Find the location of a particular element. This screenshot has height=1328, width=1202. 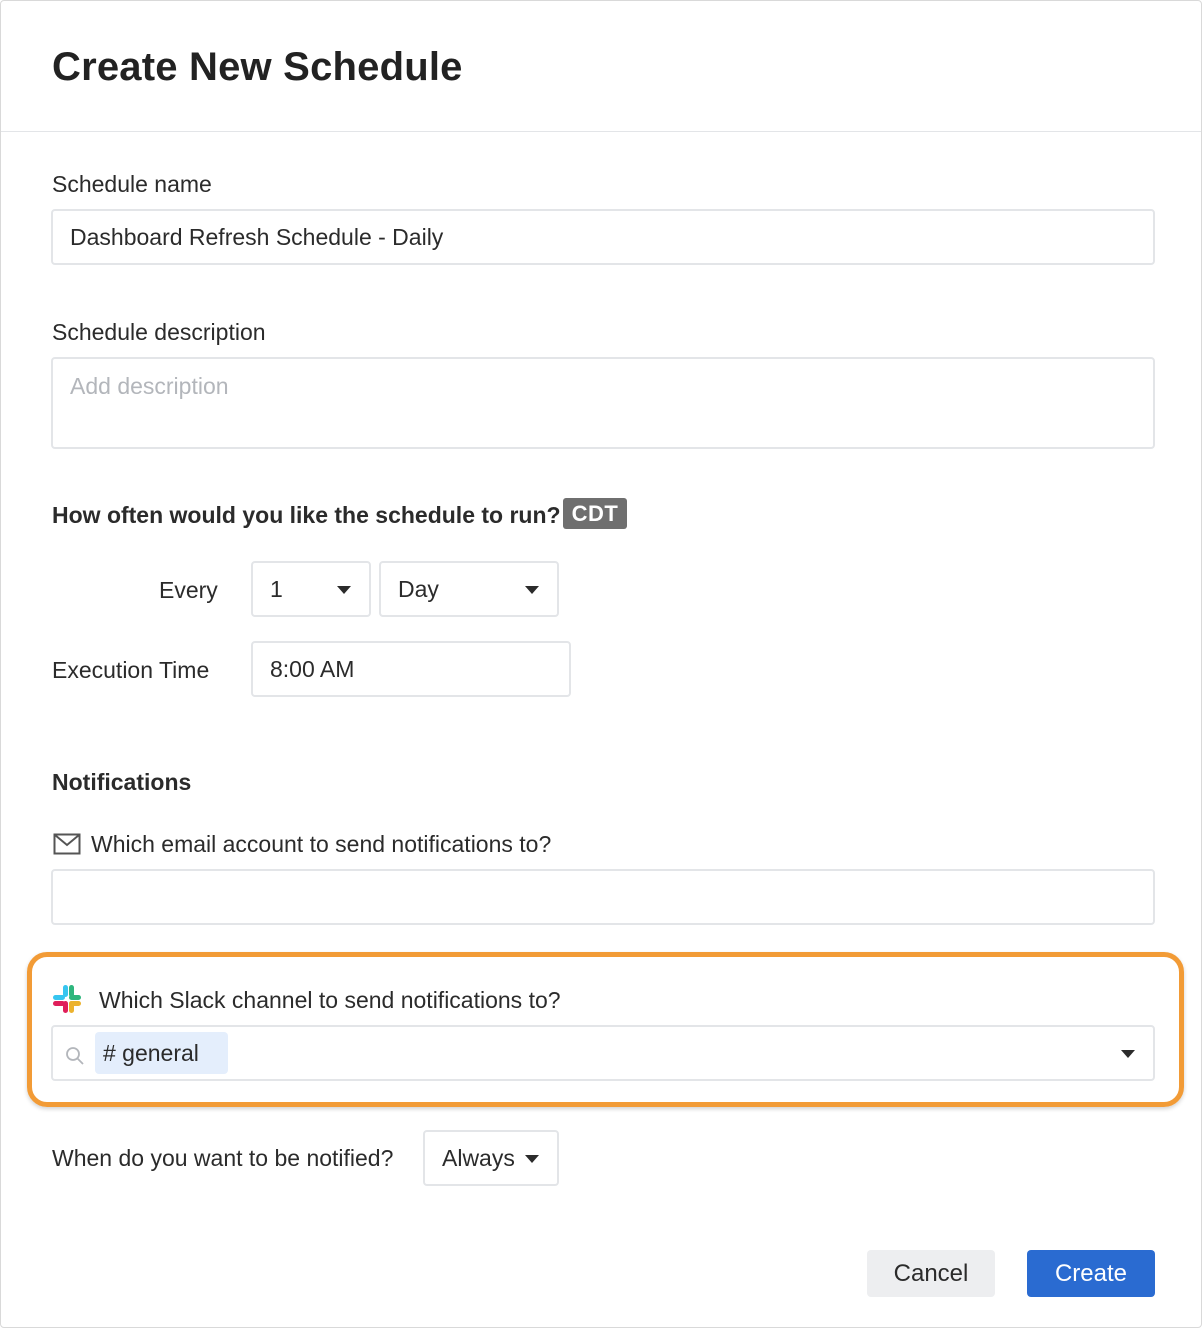

when-notified-label: When do you want to be notified? is located at coordinates (223, 1158).